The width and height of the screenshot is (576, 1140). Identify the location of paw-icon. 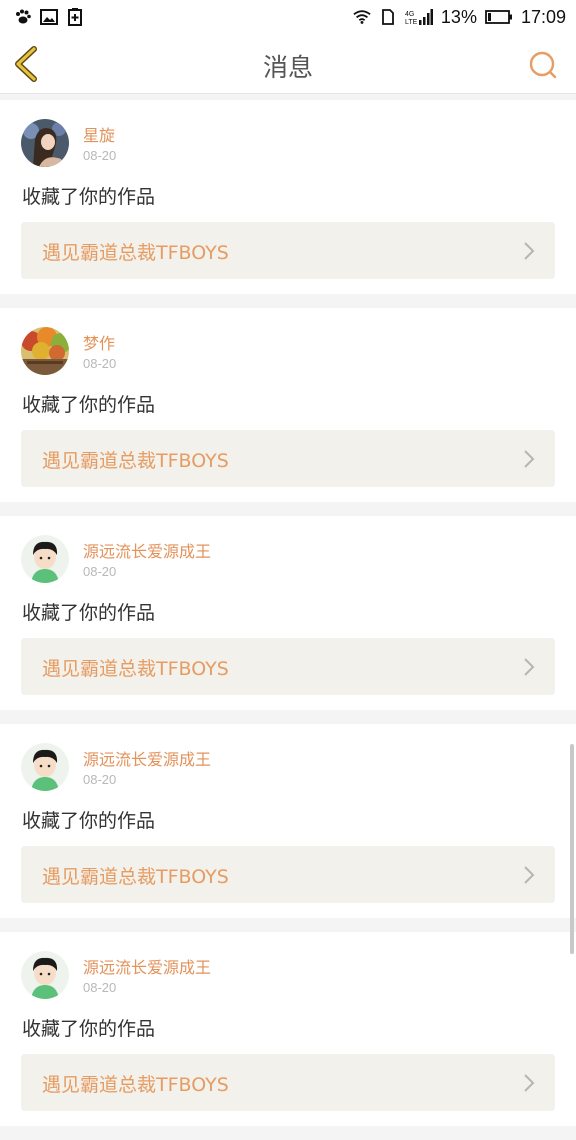
(23, 17).